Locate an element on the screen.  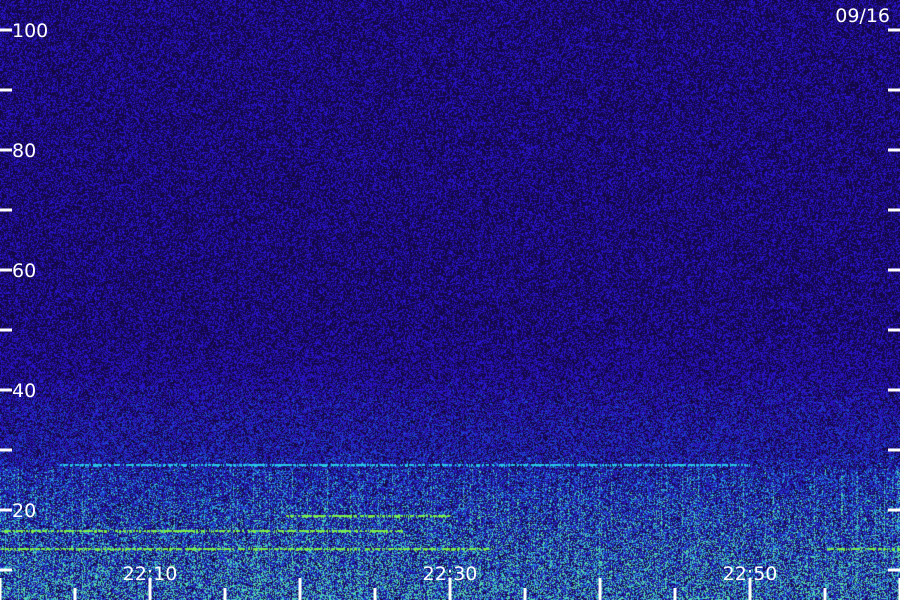
x-tick-label: 22:50 is located at coordinates (750, 574).